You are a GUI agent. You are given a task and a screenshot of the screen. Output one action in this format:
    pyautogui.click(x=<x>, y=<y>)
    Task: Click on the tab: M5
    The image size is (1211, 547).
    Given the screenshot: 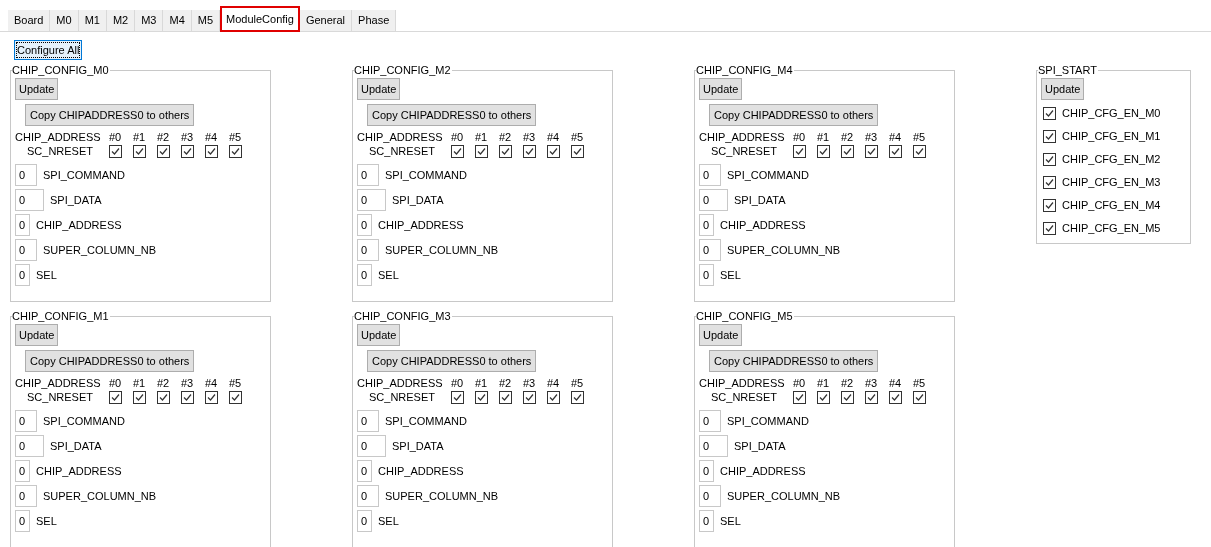 What is the action you would take?
    pyautogui.click(x=206, y=20)
    